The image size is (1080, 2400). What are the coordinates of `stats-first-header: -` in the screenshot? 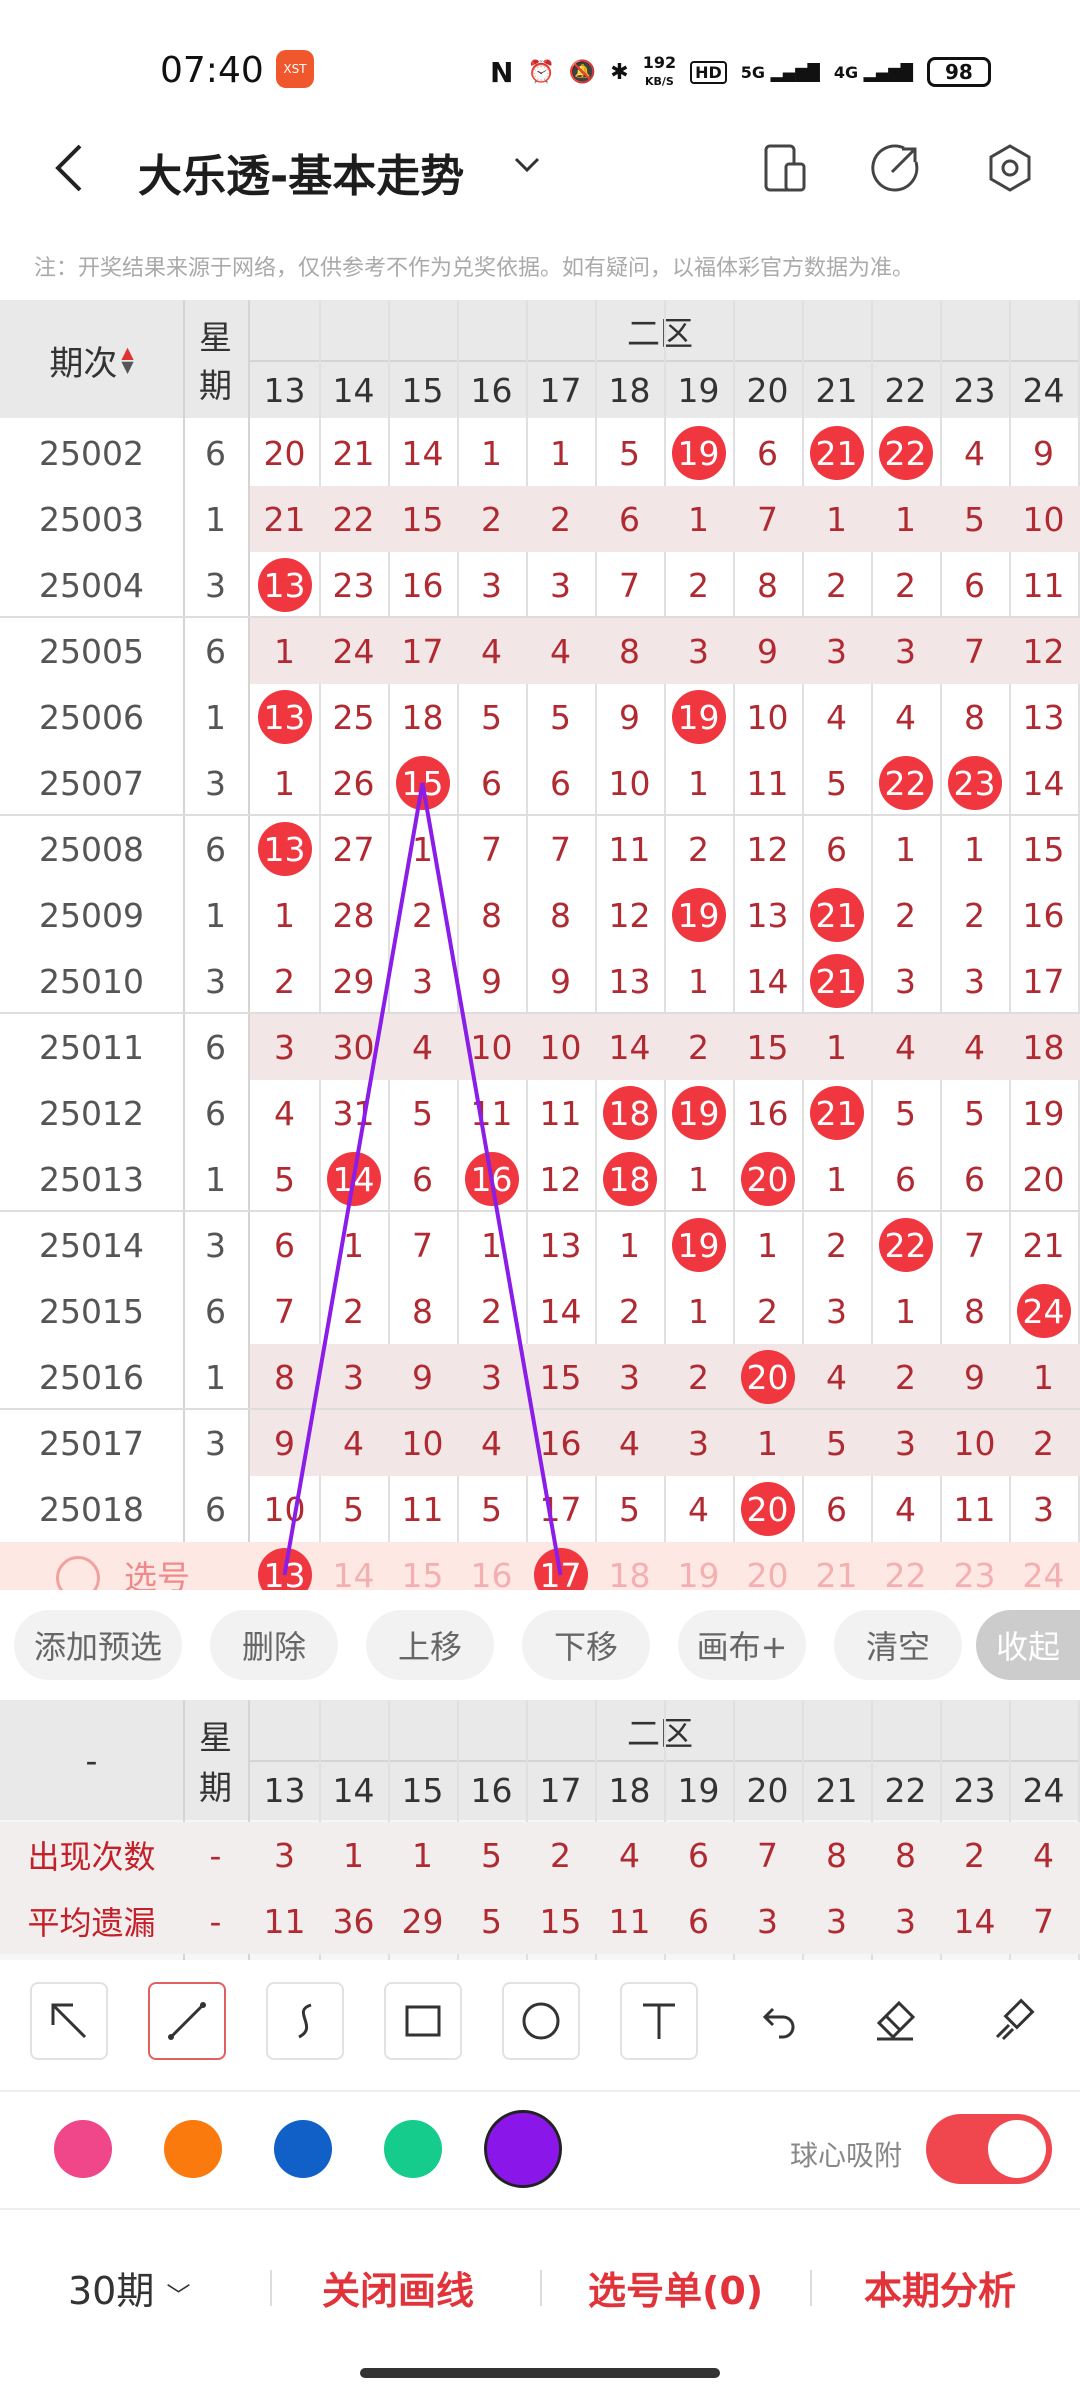 It's located at (91, 1760).